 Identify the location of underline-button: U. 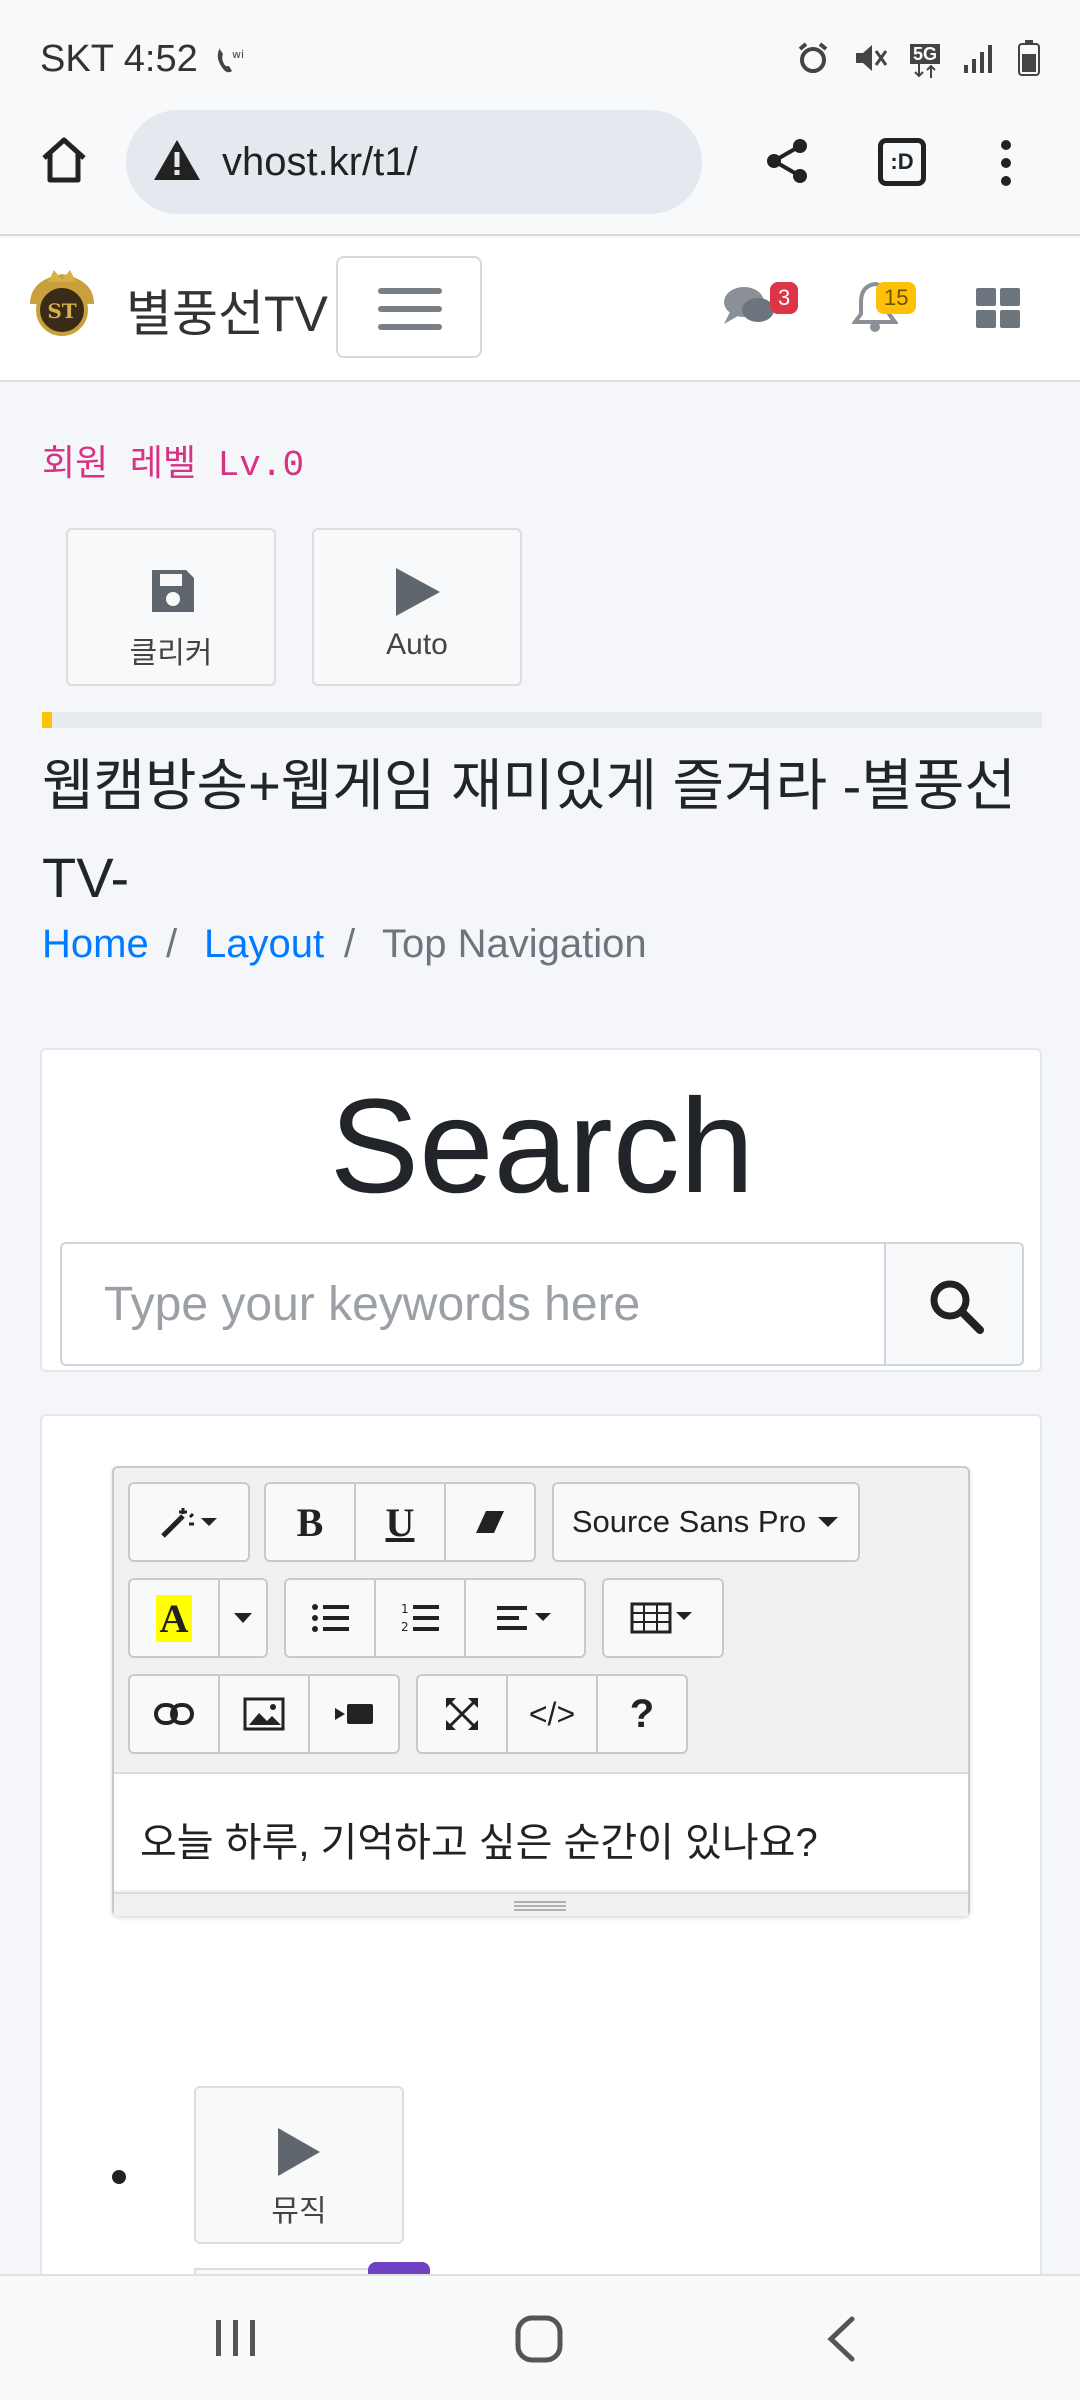
(400, 1522).